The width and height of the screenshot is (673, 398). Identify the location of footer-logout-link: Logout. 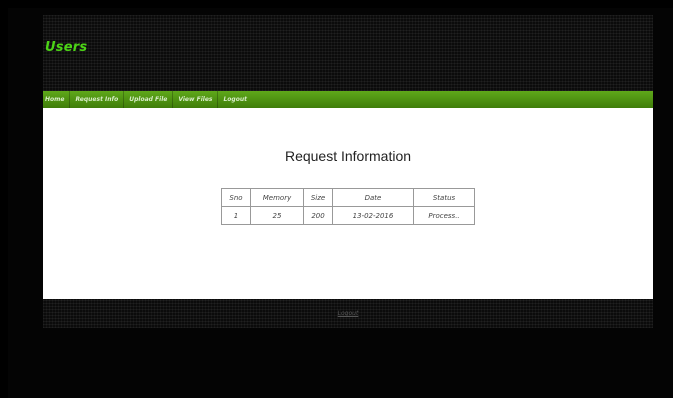
(348, 313).